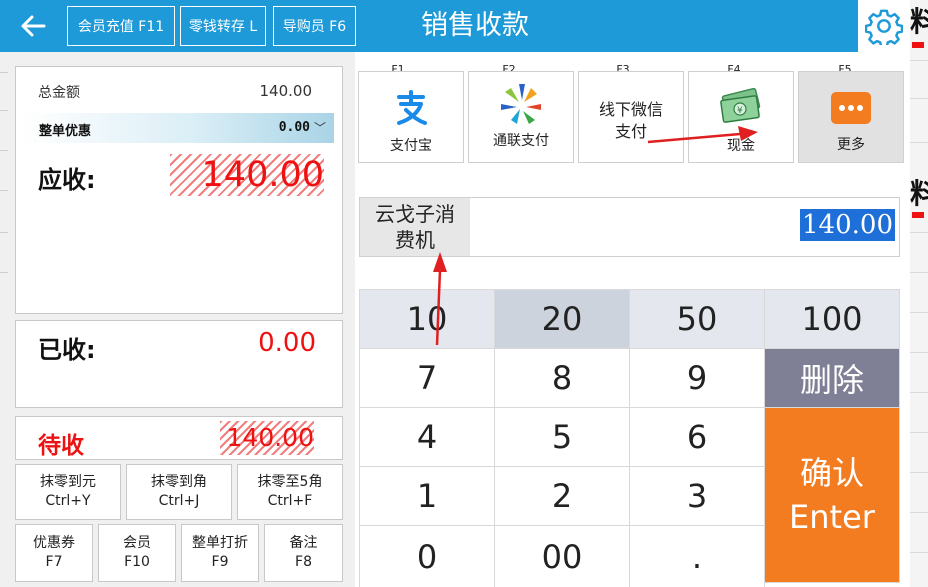 This screenshot has width=928, height=587. Describe the element at coordinates (303, 543) in the screenshot. I see `shortcut-label: 备注` at that location.